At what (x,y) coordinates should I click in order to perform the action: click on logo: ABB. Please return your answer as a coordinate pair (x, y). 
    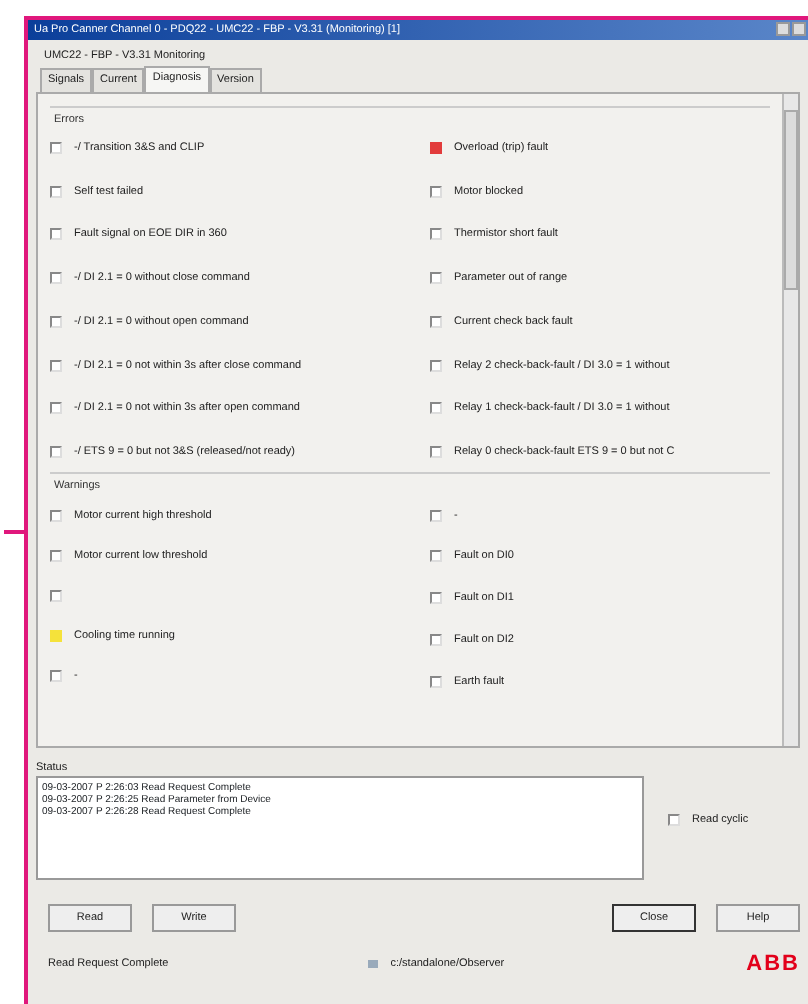
    Looking at the image, I should click on (773, 965).